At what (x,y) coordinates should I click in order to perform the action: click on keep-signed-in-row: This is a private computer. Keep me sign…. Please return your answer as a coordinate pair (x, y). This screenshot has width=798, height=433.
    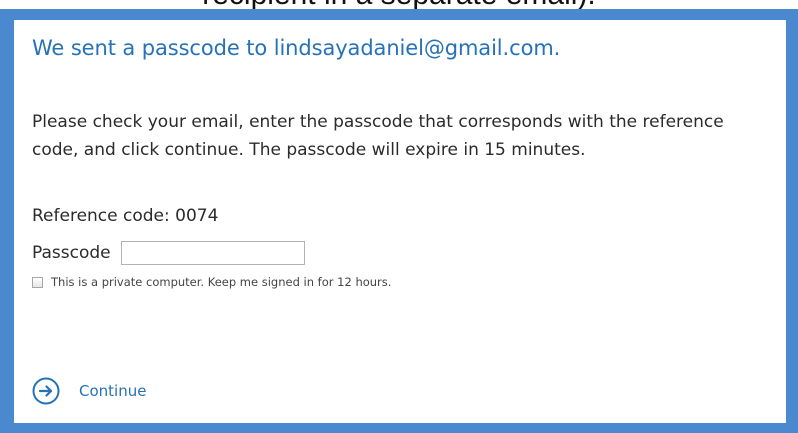
    Looking at the image, I should click on (211, 282).